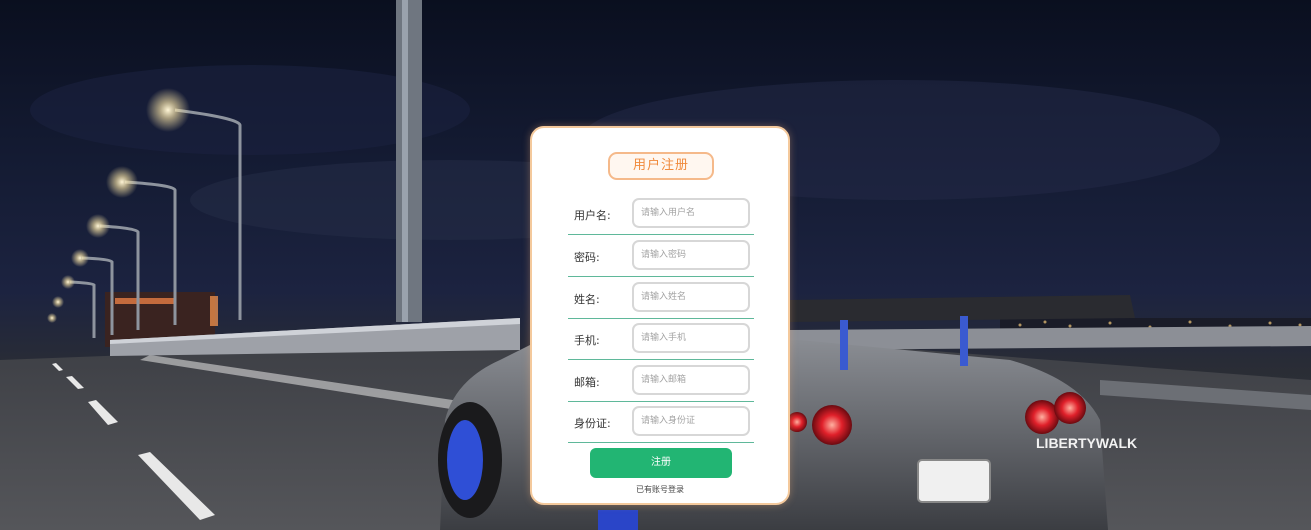 This screenshot has height=530, width=1311. Describe the element at coordinates (691, 421) in the screenshot. I see `id-card-input` at that location.